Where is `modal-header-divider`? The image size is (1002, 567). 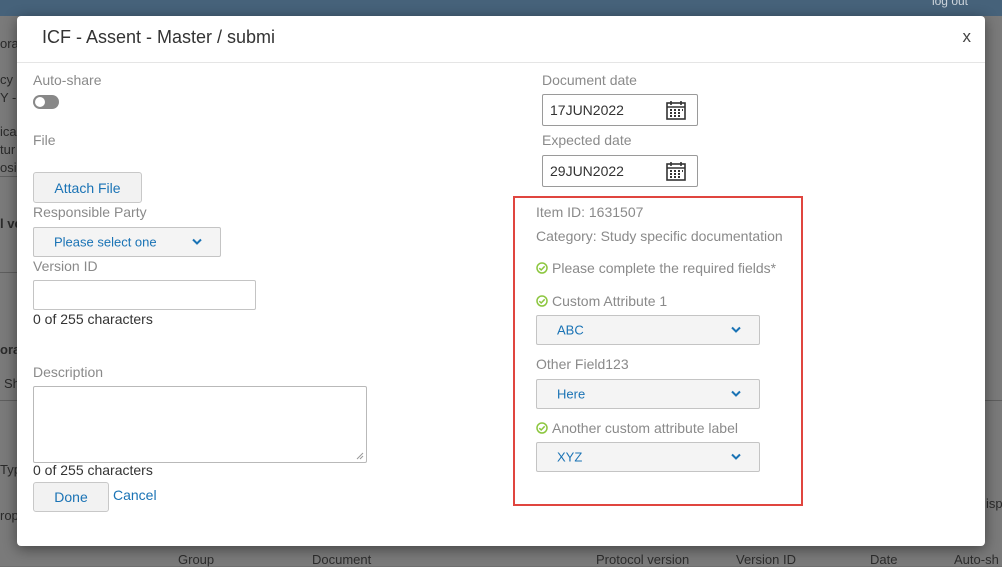 modal-header-divider is located at coordinates (501, 62).